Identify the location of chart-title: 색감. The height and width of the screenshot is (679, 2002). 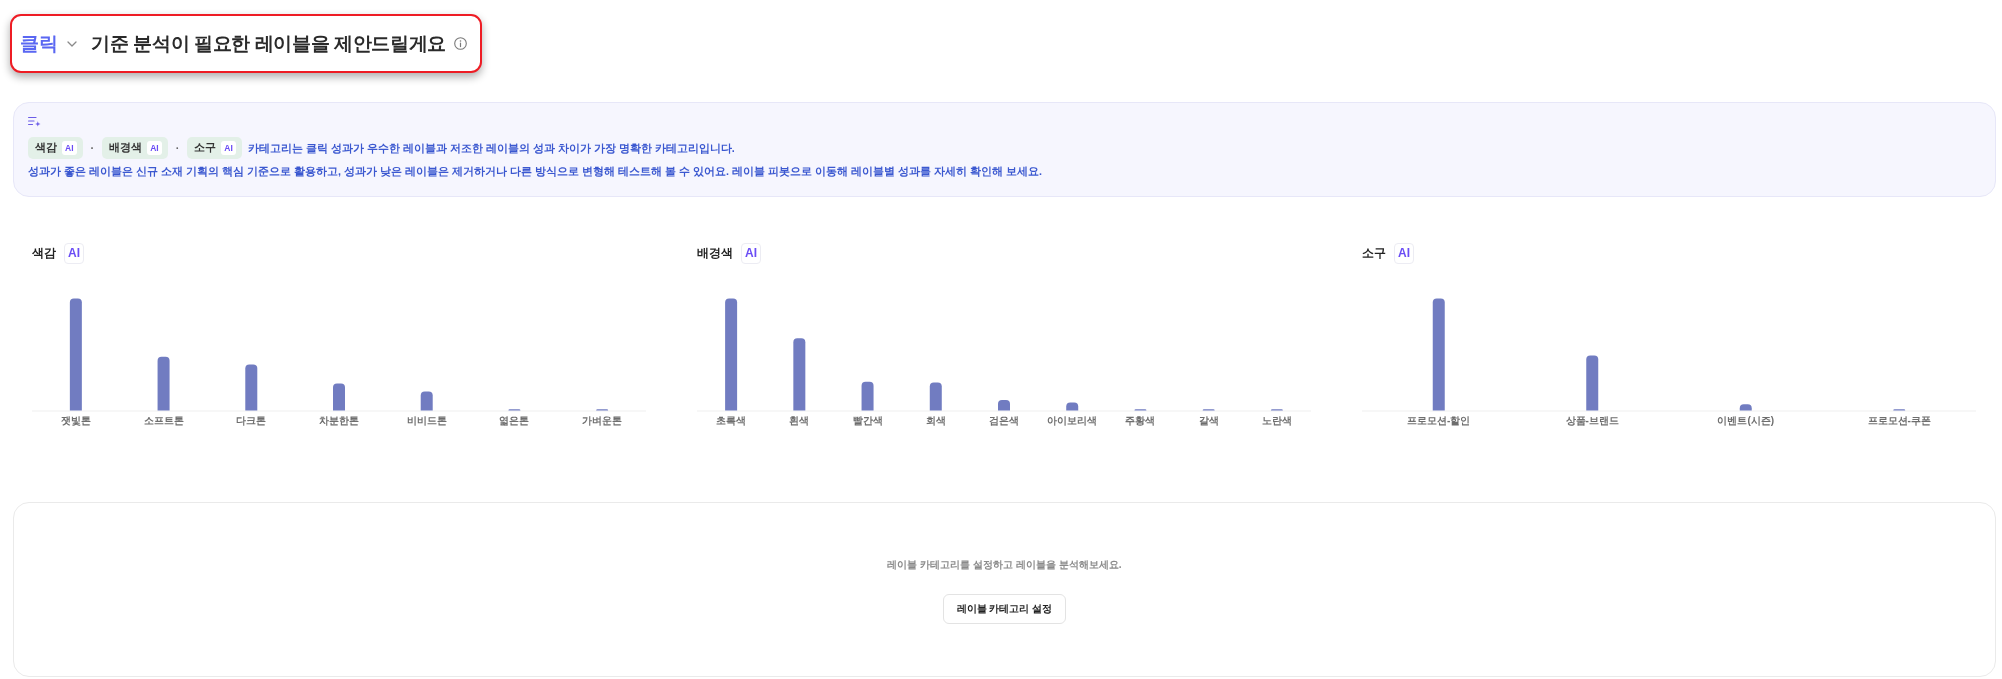
(44, 253).